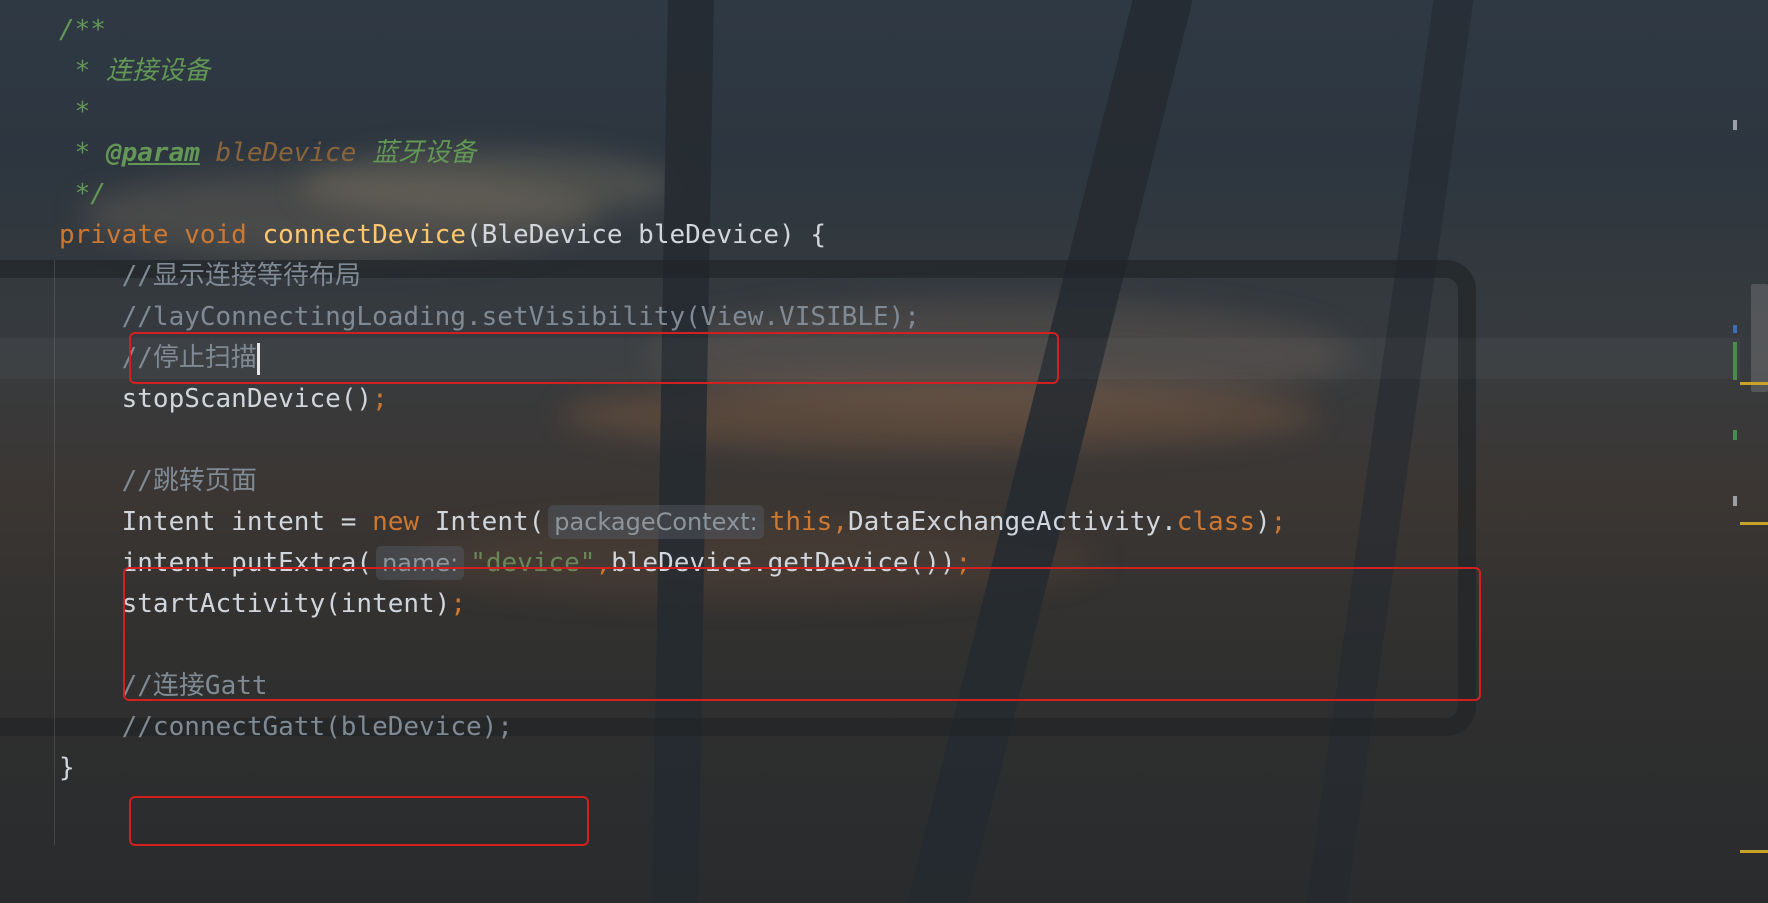  I want to click on parameter-hint: packageContext:, so click(656, 522).